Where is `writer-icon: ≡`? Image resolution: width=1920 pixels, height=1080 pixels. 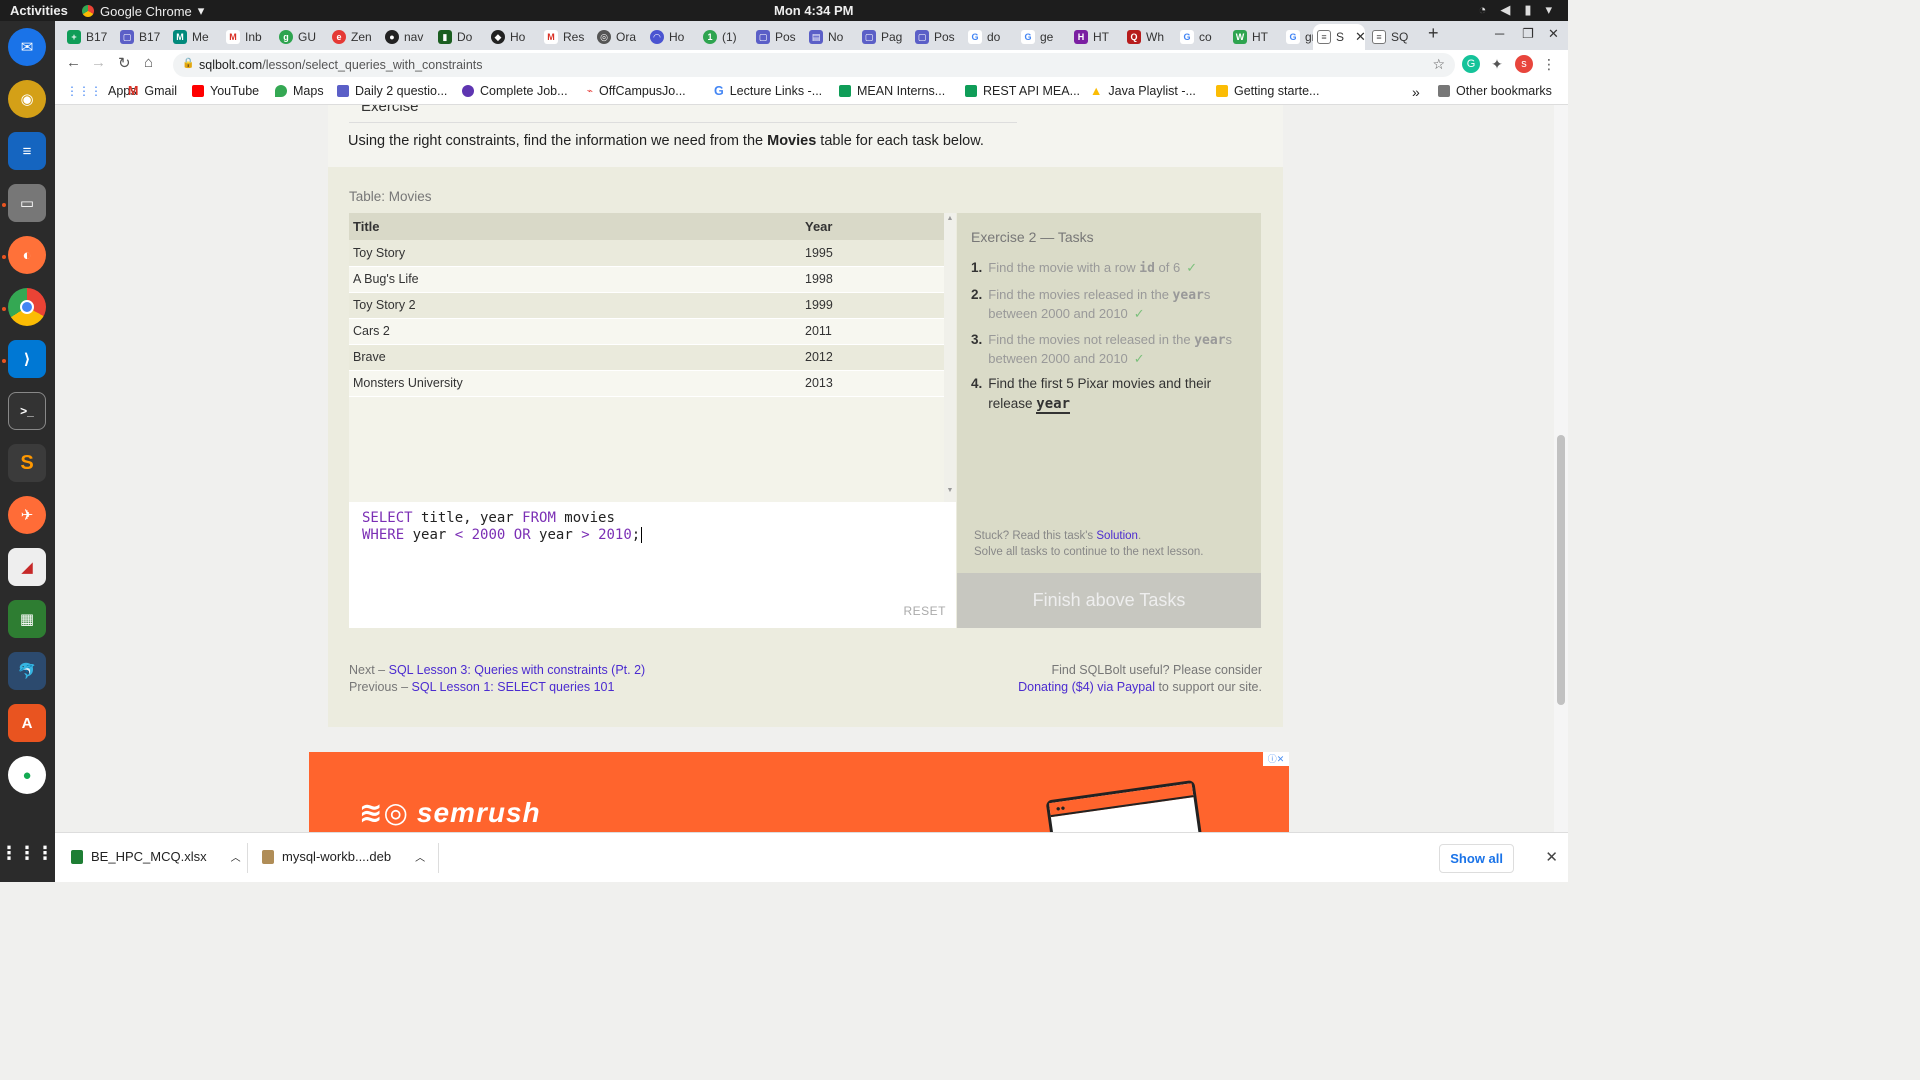
writer-icon: ≡ is located at coordinates (27, 151).